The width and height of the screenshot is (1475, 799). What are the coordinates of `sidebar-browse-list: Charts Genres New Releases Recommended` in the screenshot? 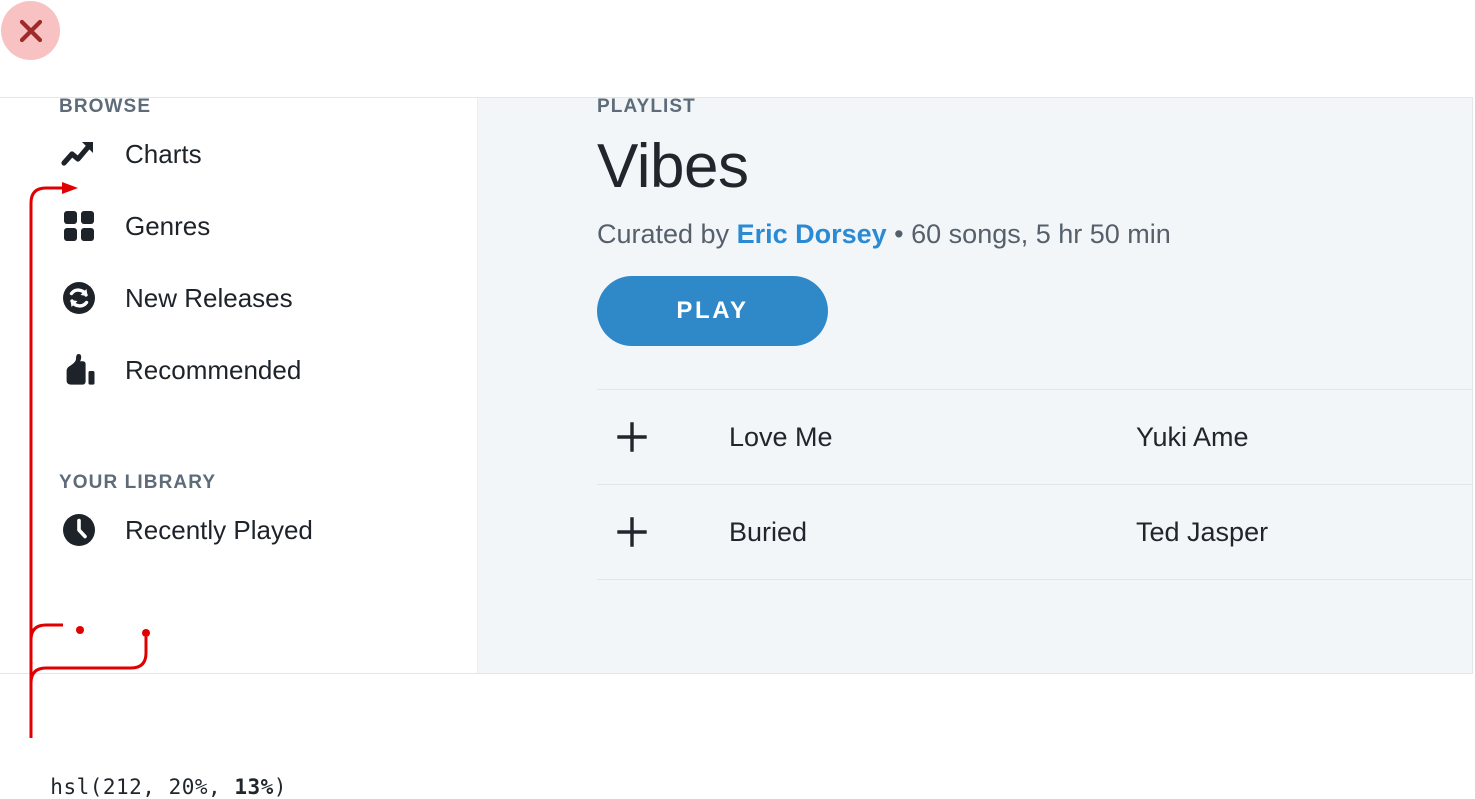 It's located at (238, 262).